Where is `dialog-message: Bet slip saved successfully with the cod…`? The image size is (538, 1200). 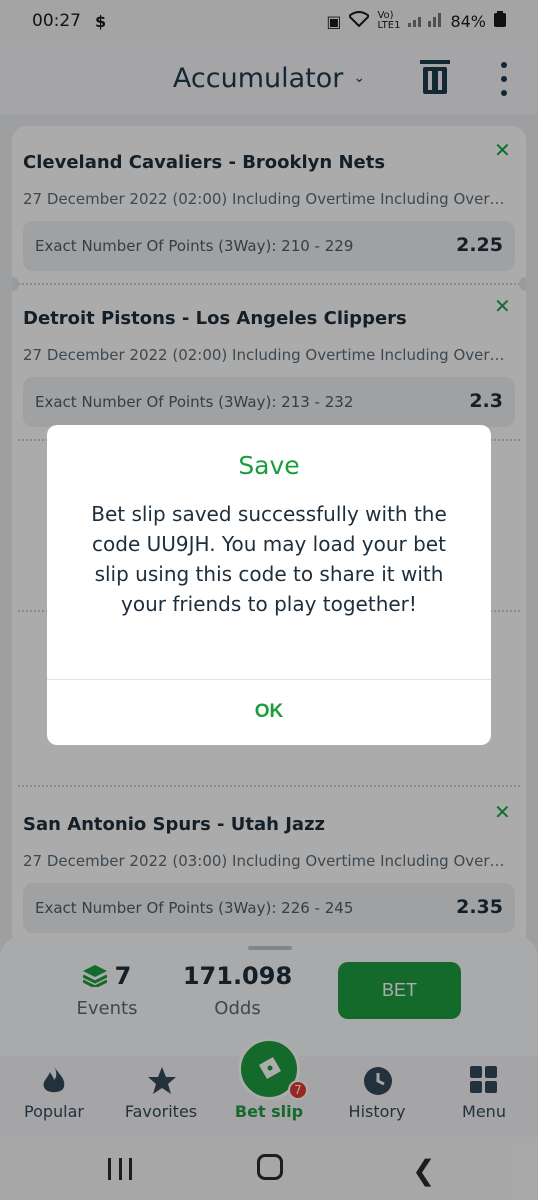
dialog-message: Bet slip saved successfully with the cod… is located at coordinates (269, 559).